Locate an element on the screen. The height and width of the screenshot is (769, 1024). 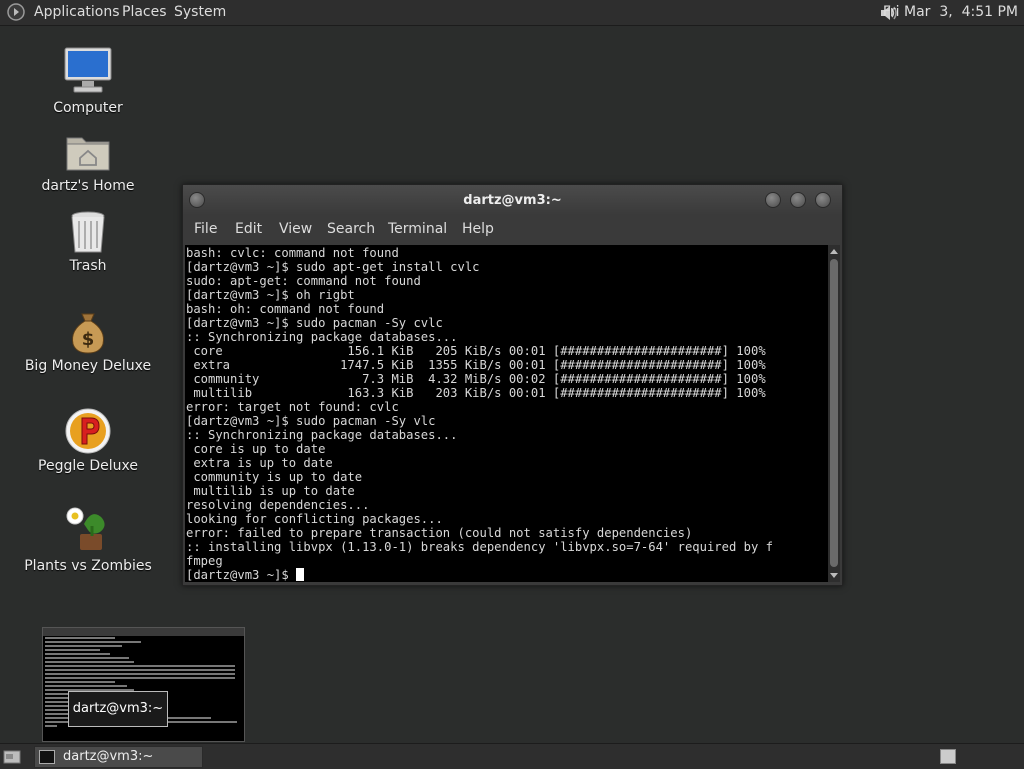
minimize-button is located at coordinates (773, 200).